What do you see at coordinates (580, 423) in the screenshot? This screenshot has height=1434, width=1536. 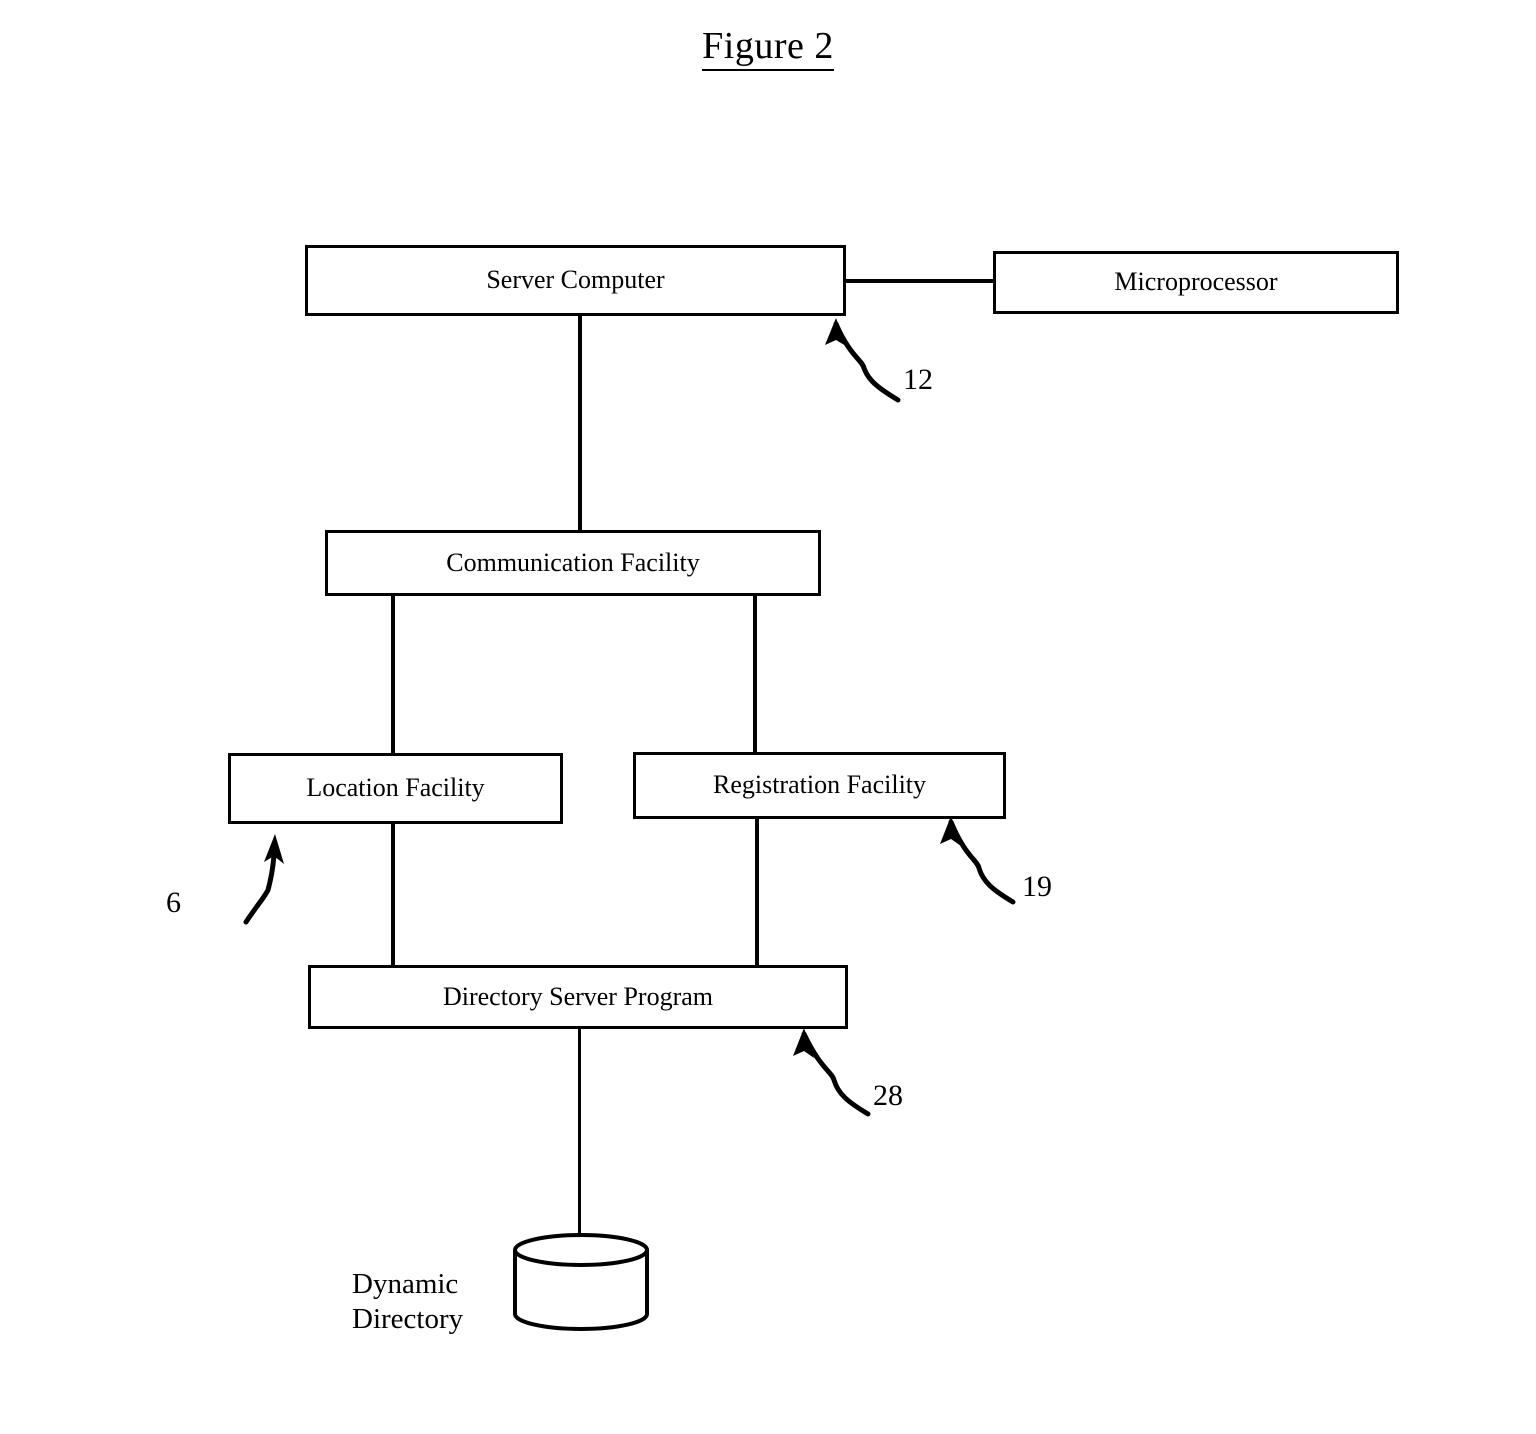 I see `connector-server-computer-to-communication-facility` at bounding box center [580, 423].